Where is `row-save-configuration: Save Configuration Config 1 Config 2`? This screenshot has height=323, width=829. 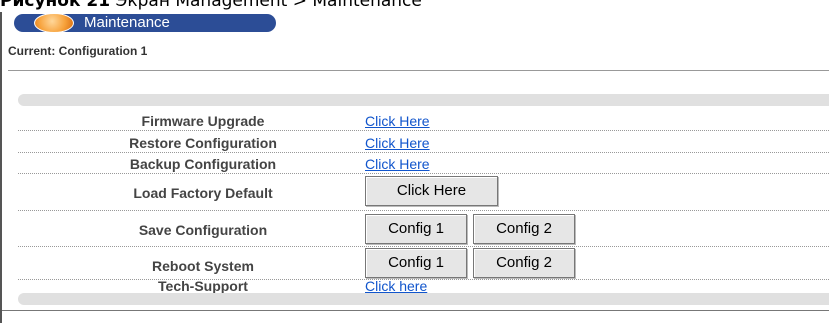
row-save-configuration: Save Configuration Config 1 Config 2 is located at coordinates (423, 229).